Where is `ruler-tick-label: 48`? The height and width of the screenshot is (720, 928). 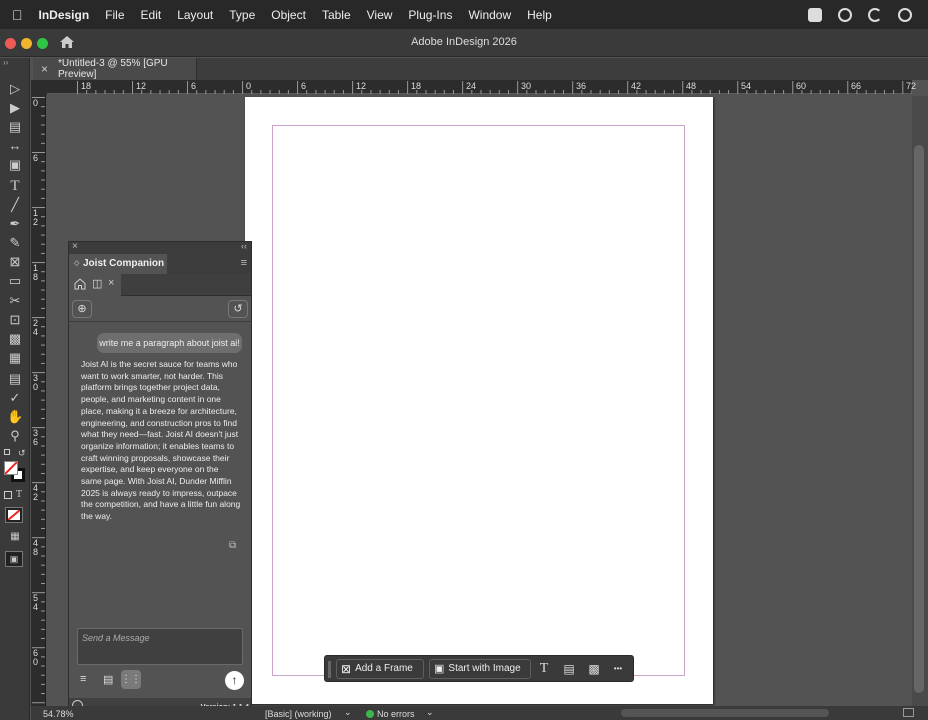
ruler-tick-label: 48 is located at coordinates (691, 86).